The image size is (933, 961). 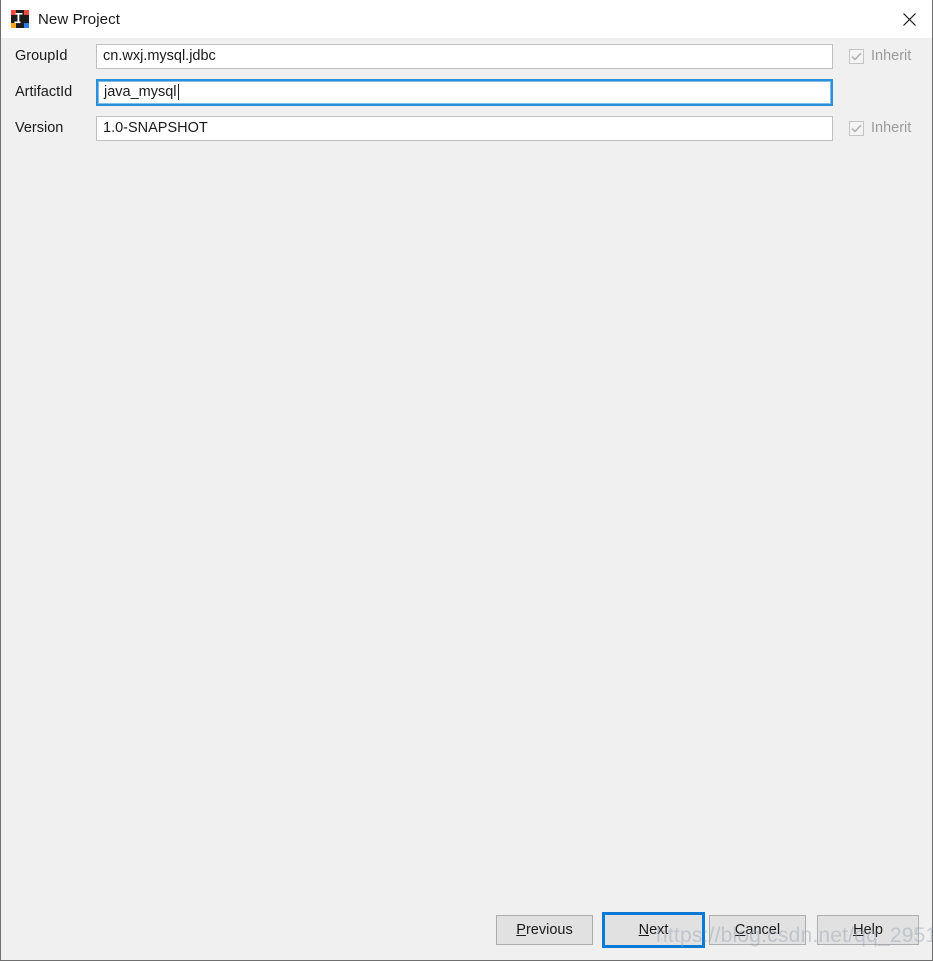 I want to click on artifactid-label: ArtifactId, so click(x=44, y=92).